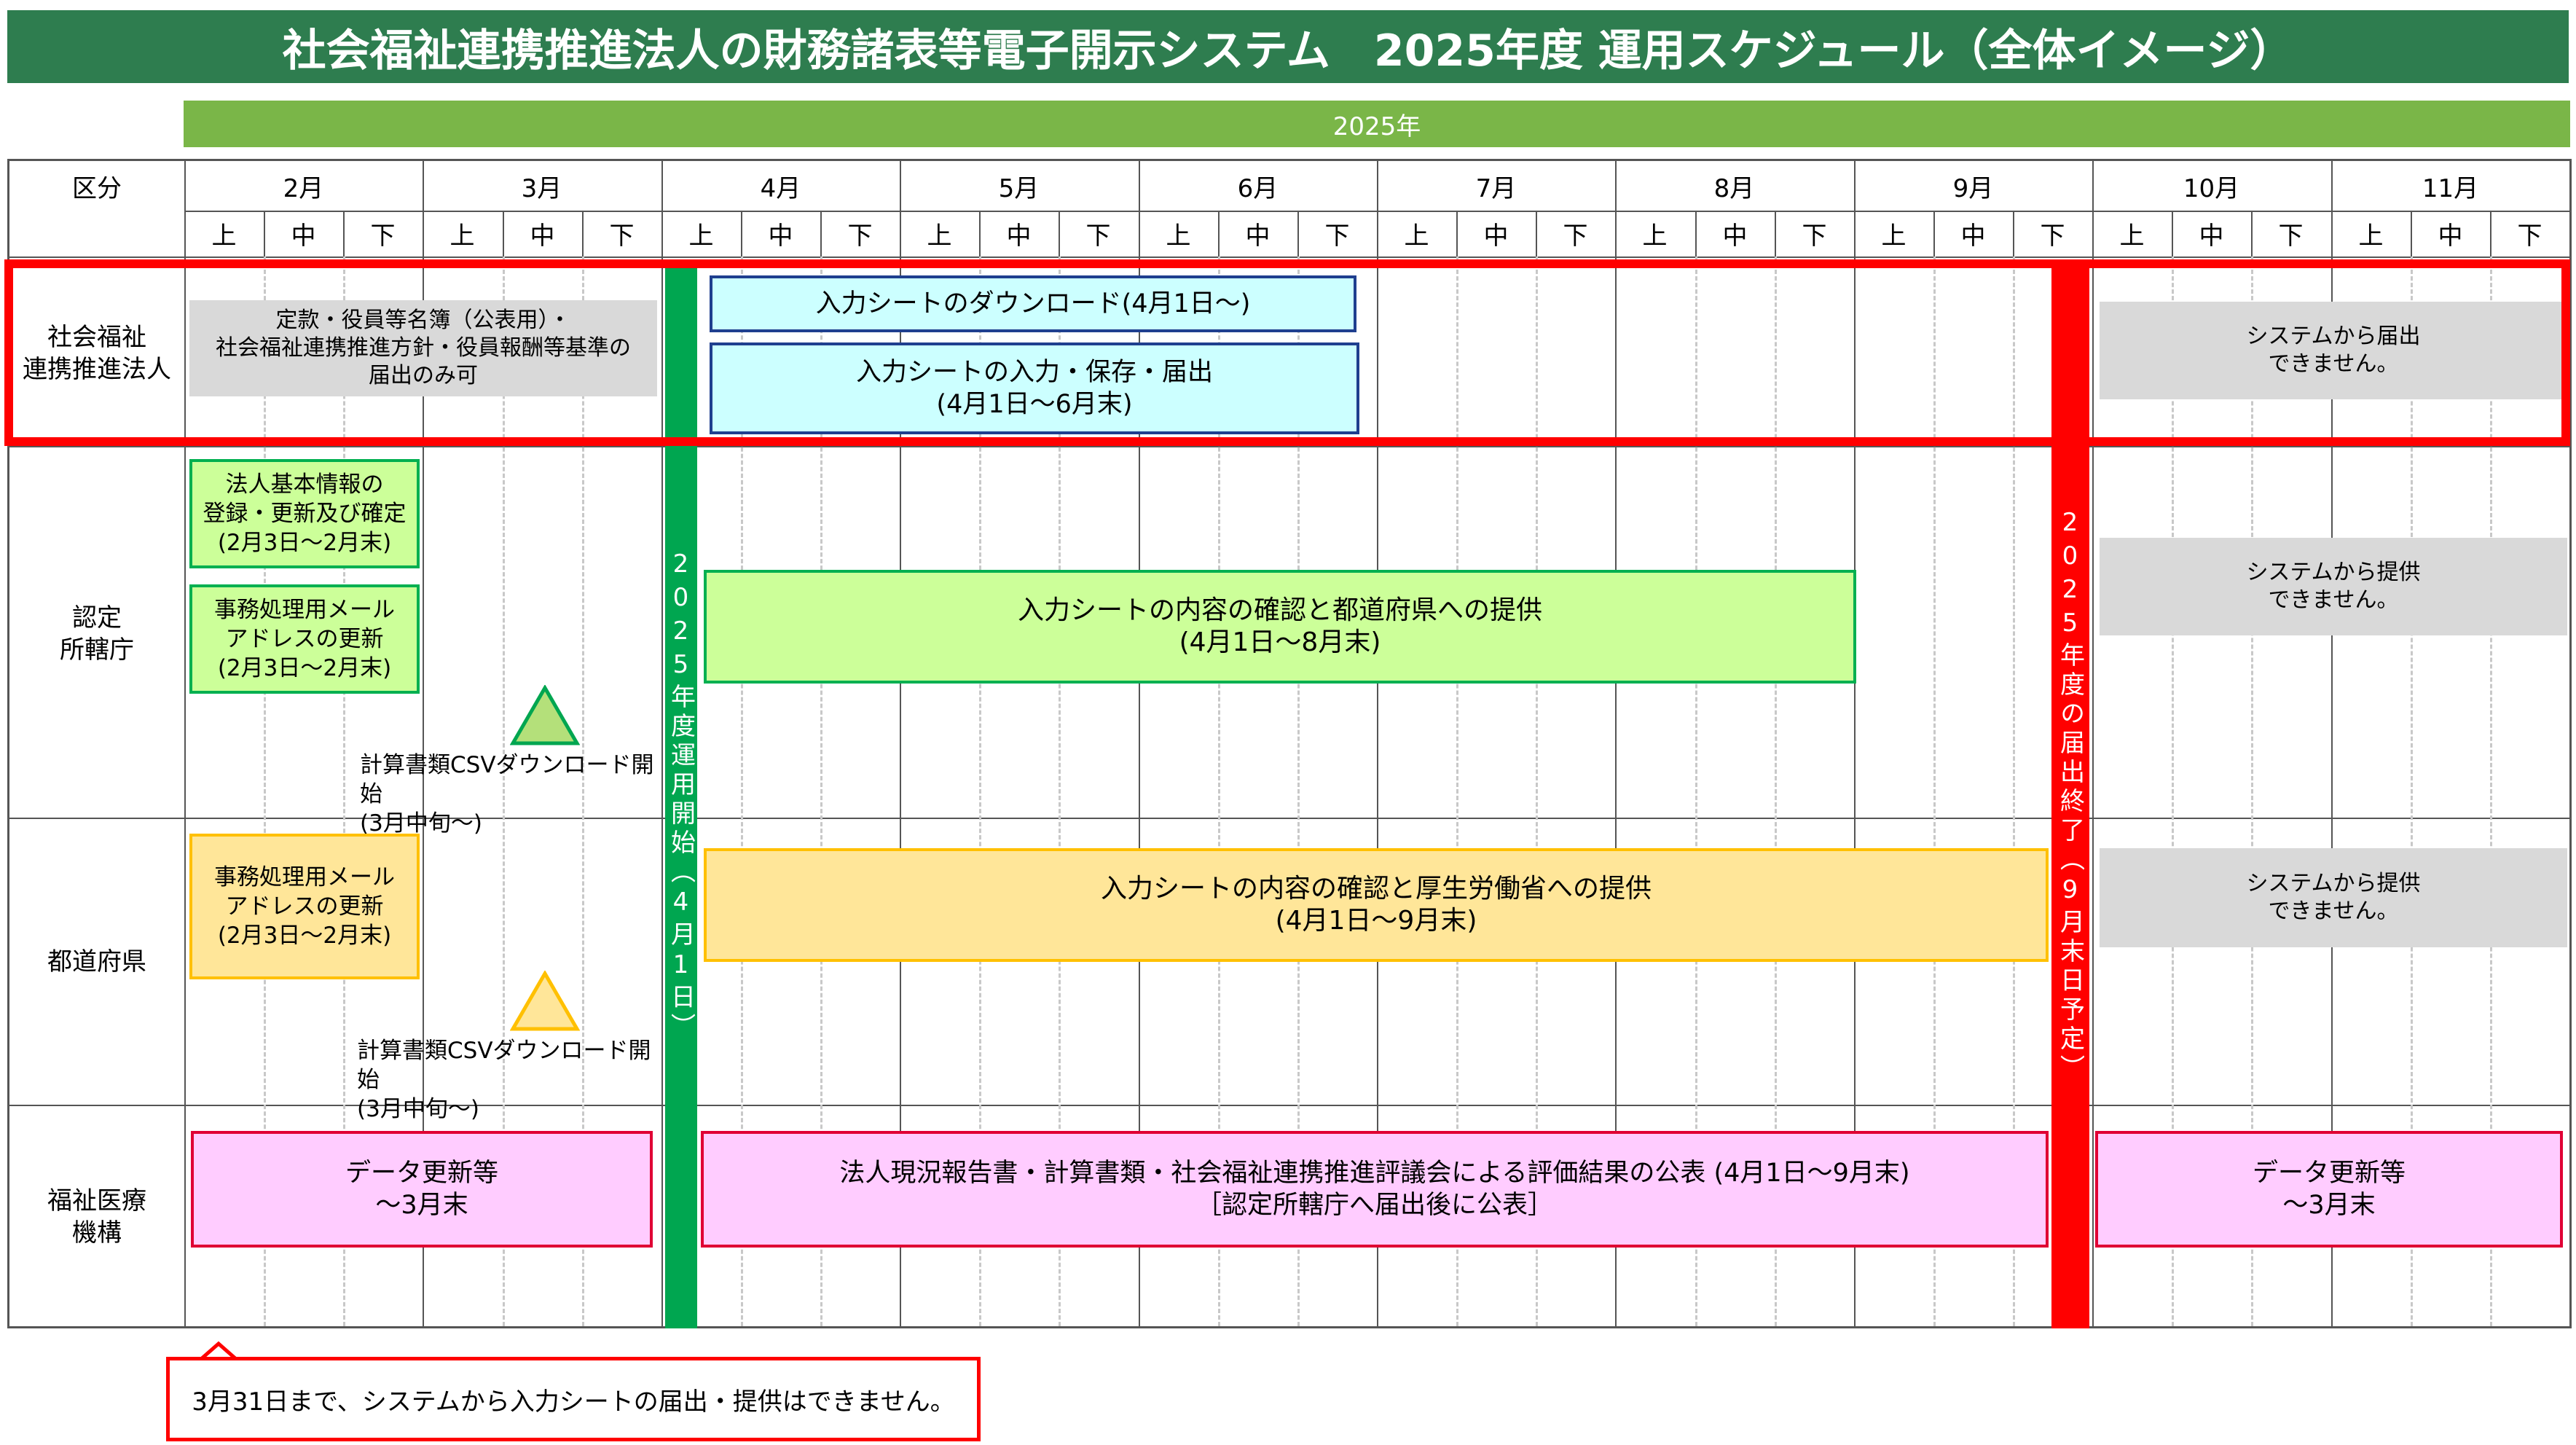  What do you see at coordinates (96, 961) in the screenshot?
I see `row-label-prefecture: 都道府県` at bounding box center [96, 961].